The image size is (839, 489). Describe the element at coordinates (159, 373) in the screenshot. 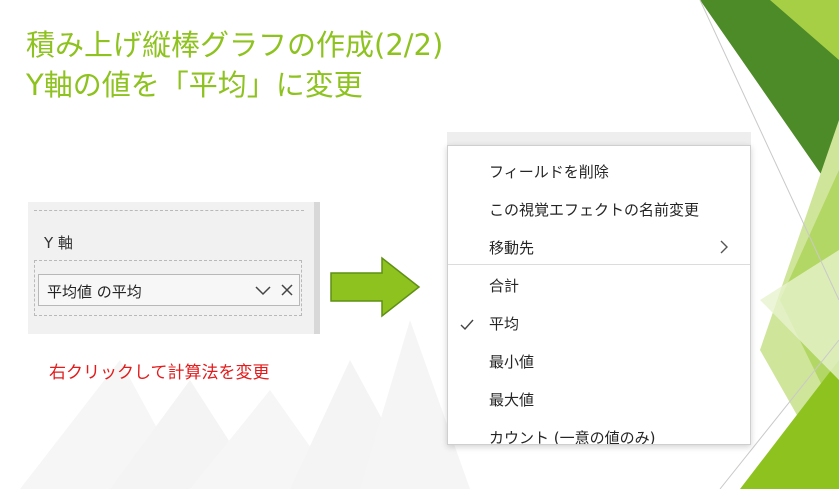

I see `caption-text: 右クリックして計算法を変更` at that location.